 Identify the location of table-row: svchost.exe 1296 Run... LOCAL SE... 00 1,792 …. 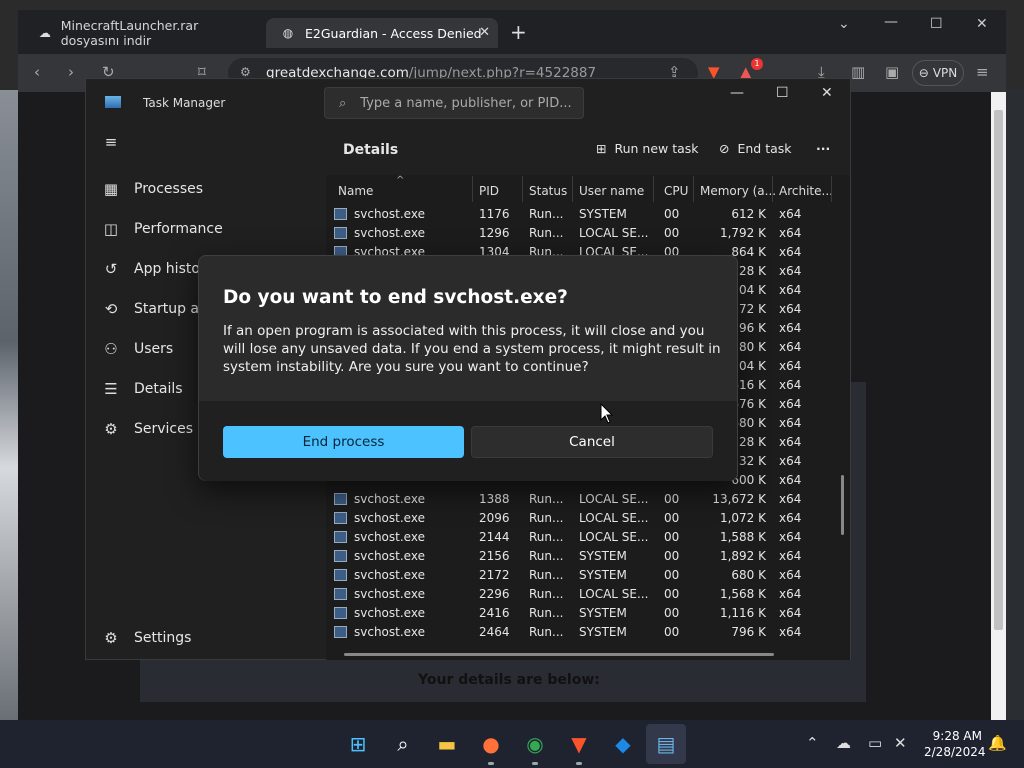
(588, 233).